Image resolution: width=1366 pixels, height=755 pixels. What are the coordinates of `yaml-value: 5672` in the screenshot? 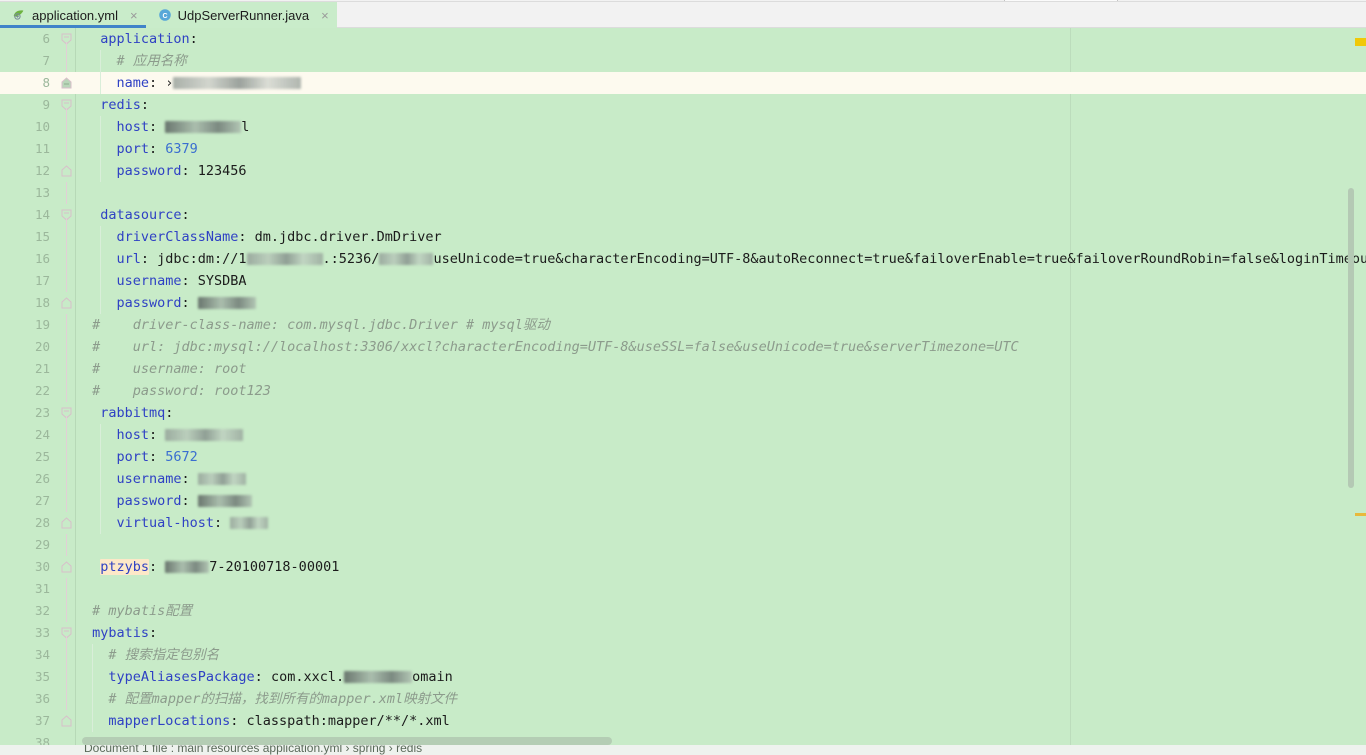 It's located at (181, 457).